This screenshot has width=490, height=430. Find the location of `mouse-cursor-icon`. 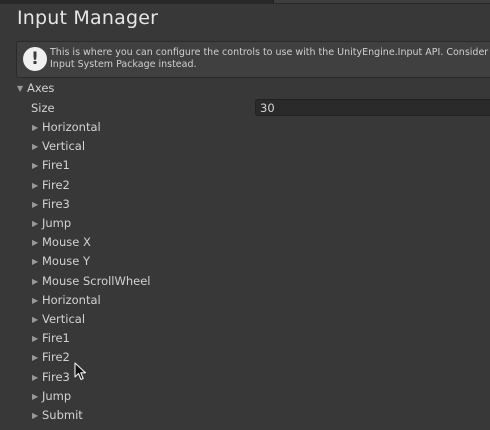

mouse-cursor-icon is located at coordinates (80, 371).